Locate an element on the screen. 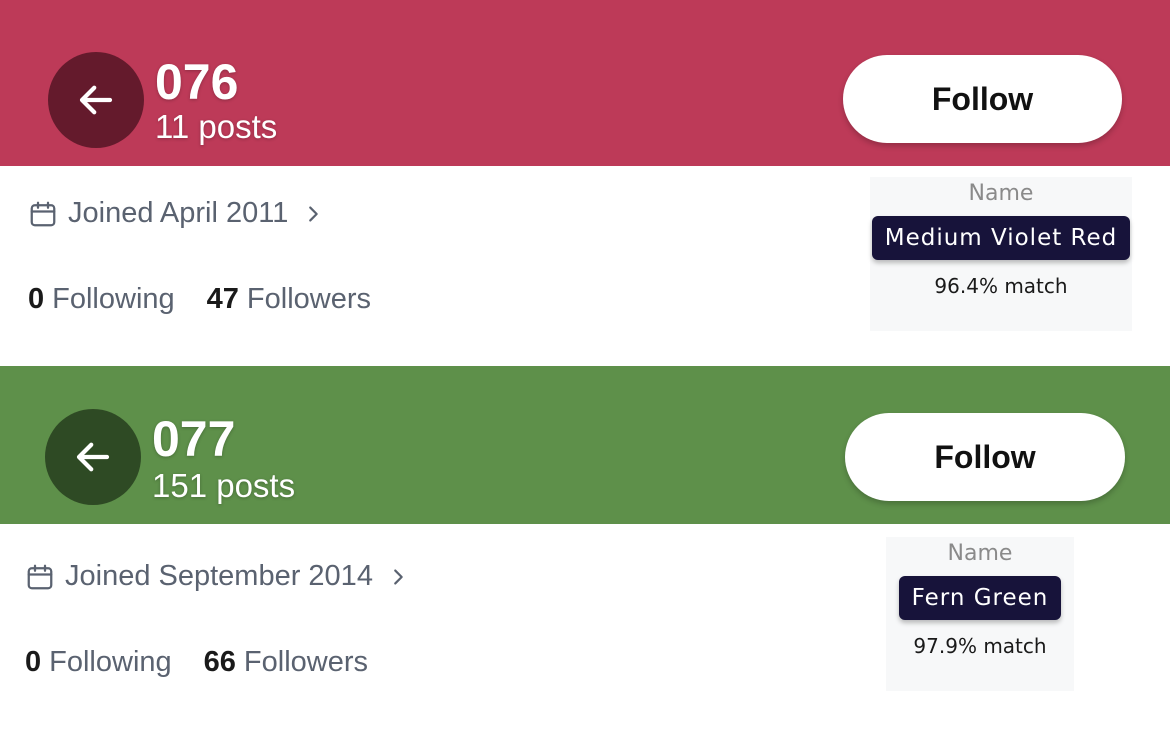 This screenshot has height=729, width=1170. profile-handle: 076 is located at coordinates (197, 82).